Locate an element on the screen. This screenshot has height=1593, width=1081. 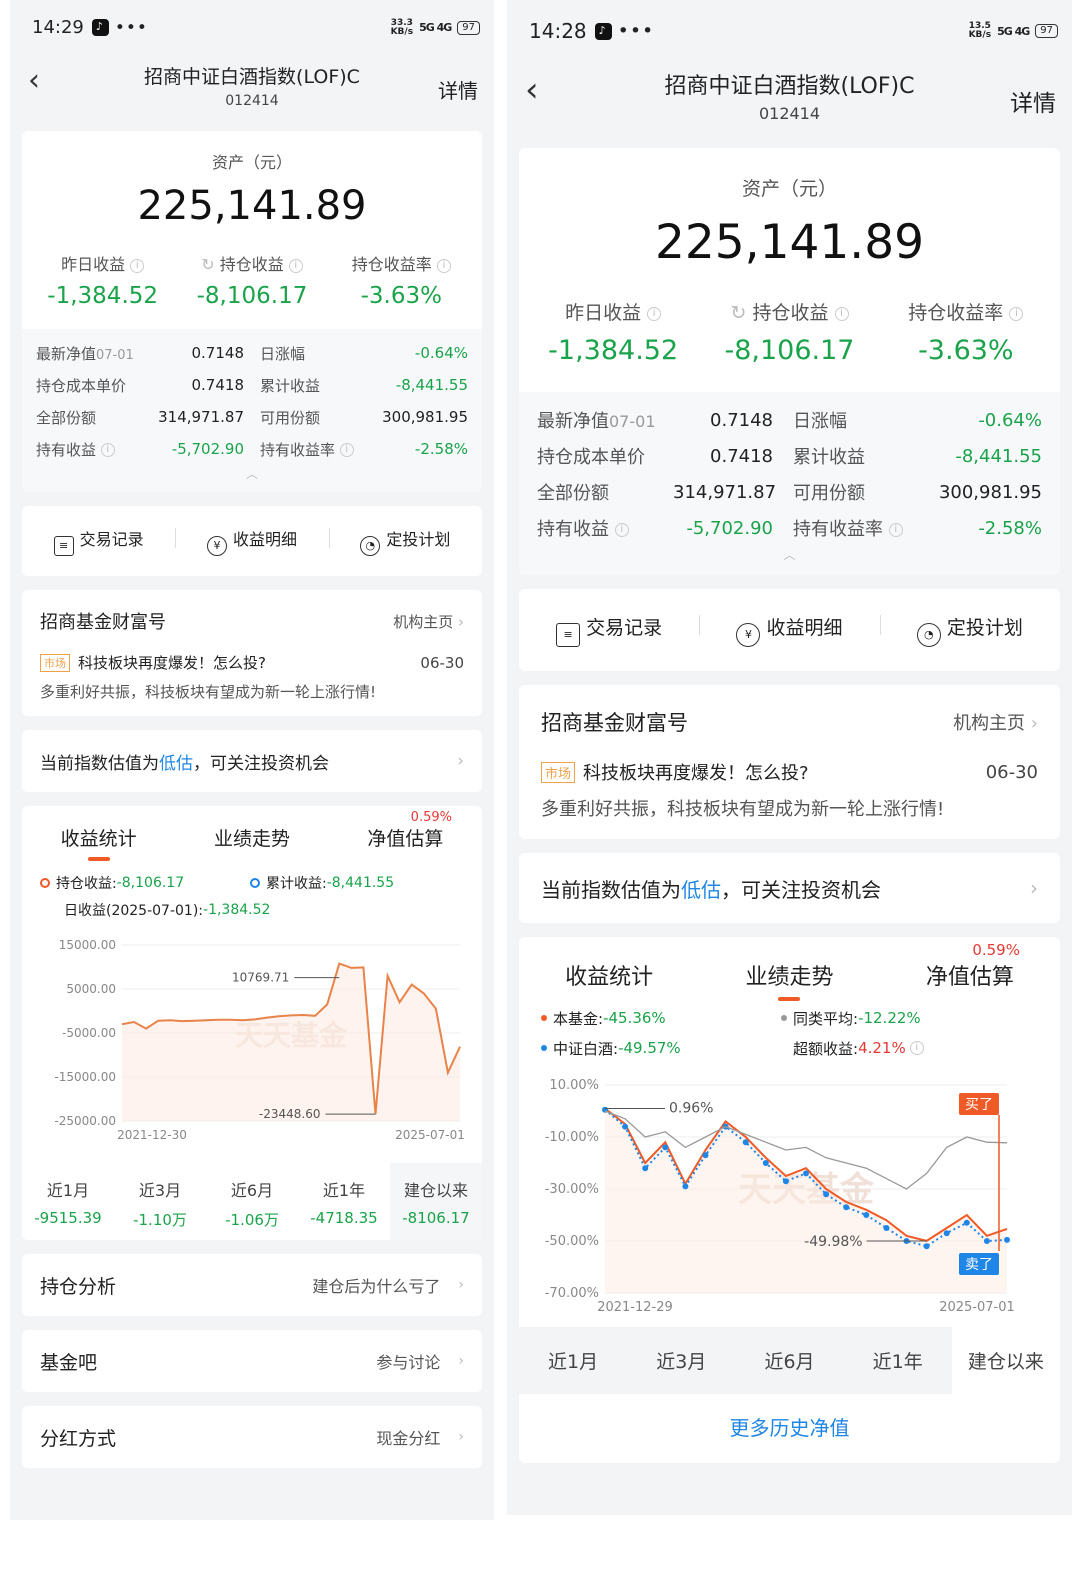
estimate-badge: 0.59% is located at coordinates (996, 950).